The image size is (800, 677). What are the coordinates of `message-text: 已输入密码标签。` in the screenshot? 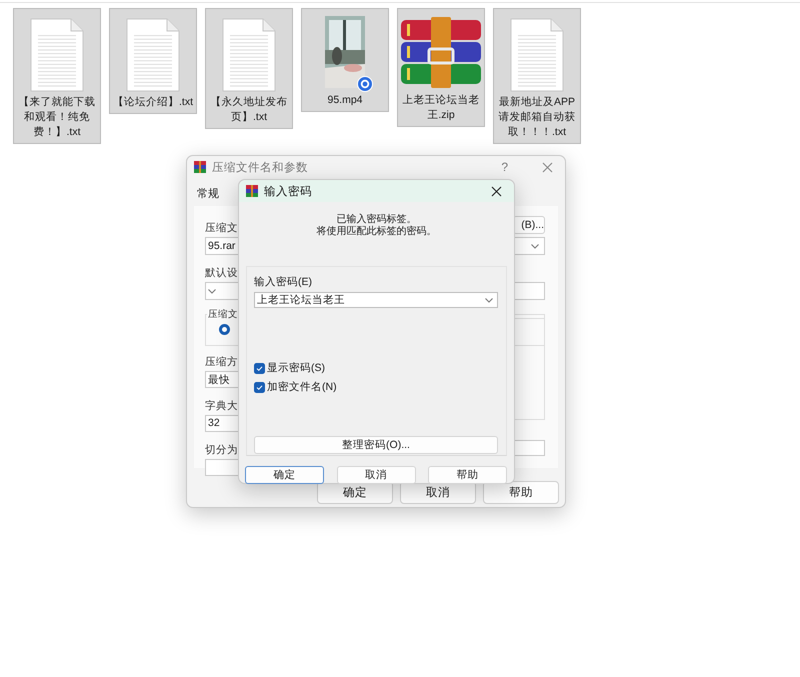 It's located at (376, 220).